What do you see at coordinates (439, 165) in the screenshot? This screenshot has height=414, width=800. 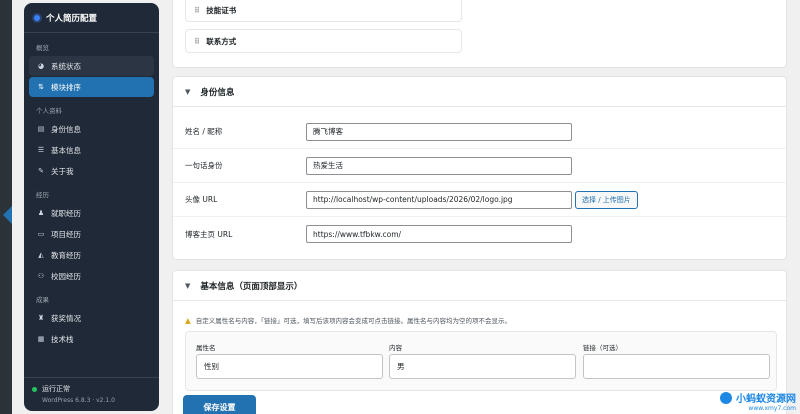 I see `tagline-input: 热爱生活` at bounding box center [439, 165].